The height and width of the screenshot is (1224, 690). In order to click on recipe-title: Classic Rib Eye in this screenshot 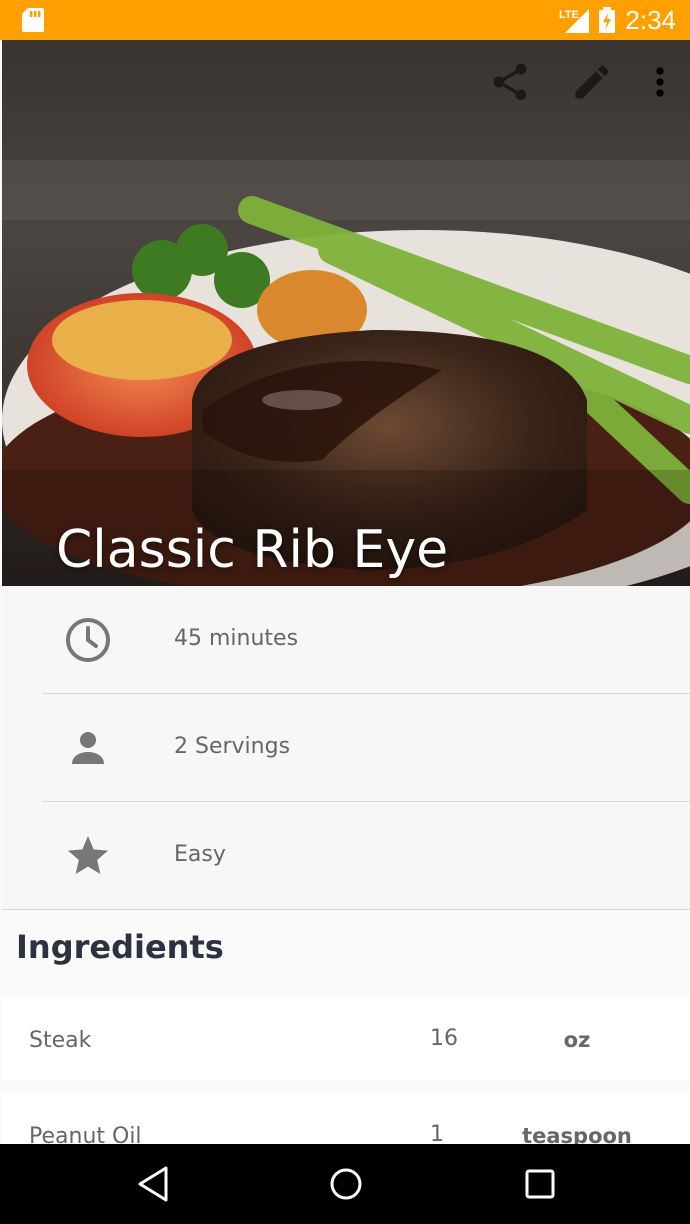, I will do `click(252, 550)`.